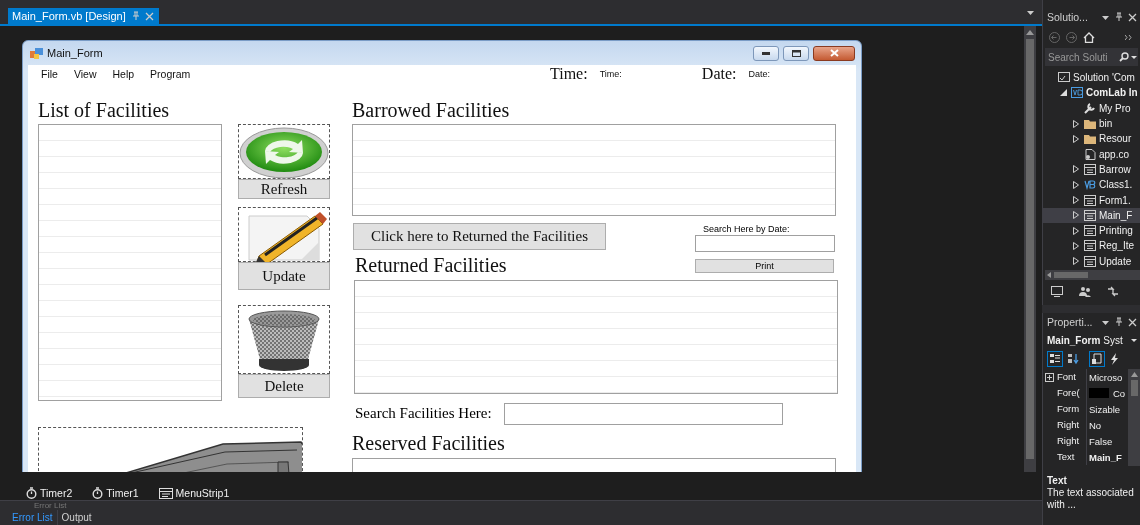 The height and width of the screenshot is (525, 1140). What do you see at coordinates (834, 53) in the screenshot?
I see `close-button` at bounding box center [834, 53].